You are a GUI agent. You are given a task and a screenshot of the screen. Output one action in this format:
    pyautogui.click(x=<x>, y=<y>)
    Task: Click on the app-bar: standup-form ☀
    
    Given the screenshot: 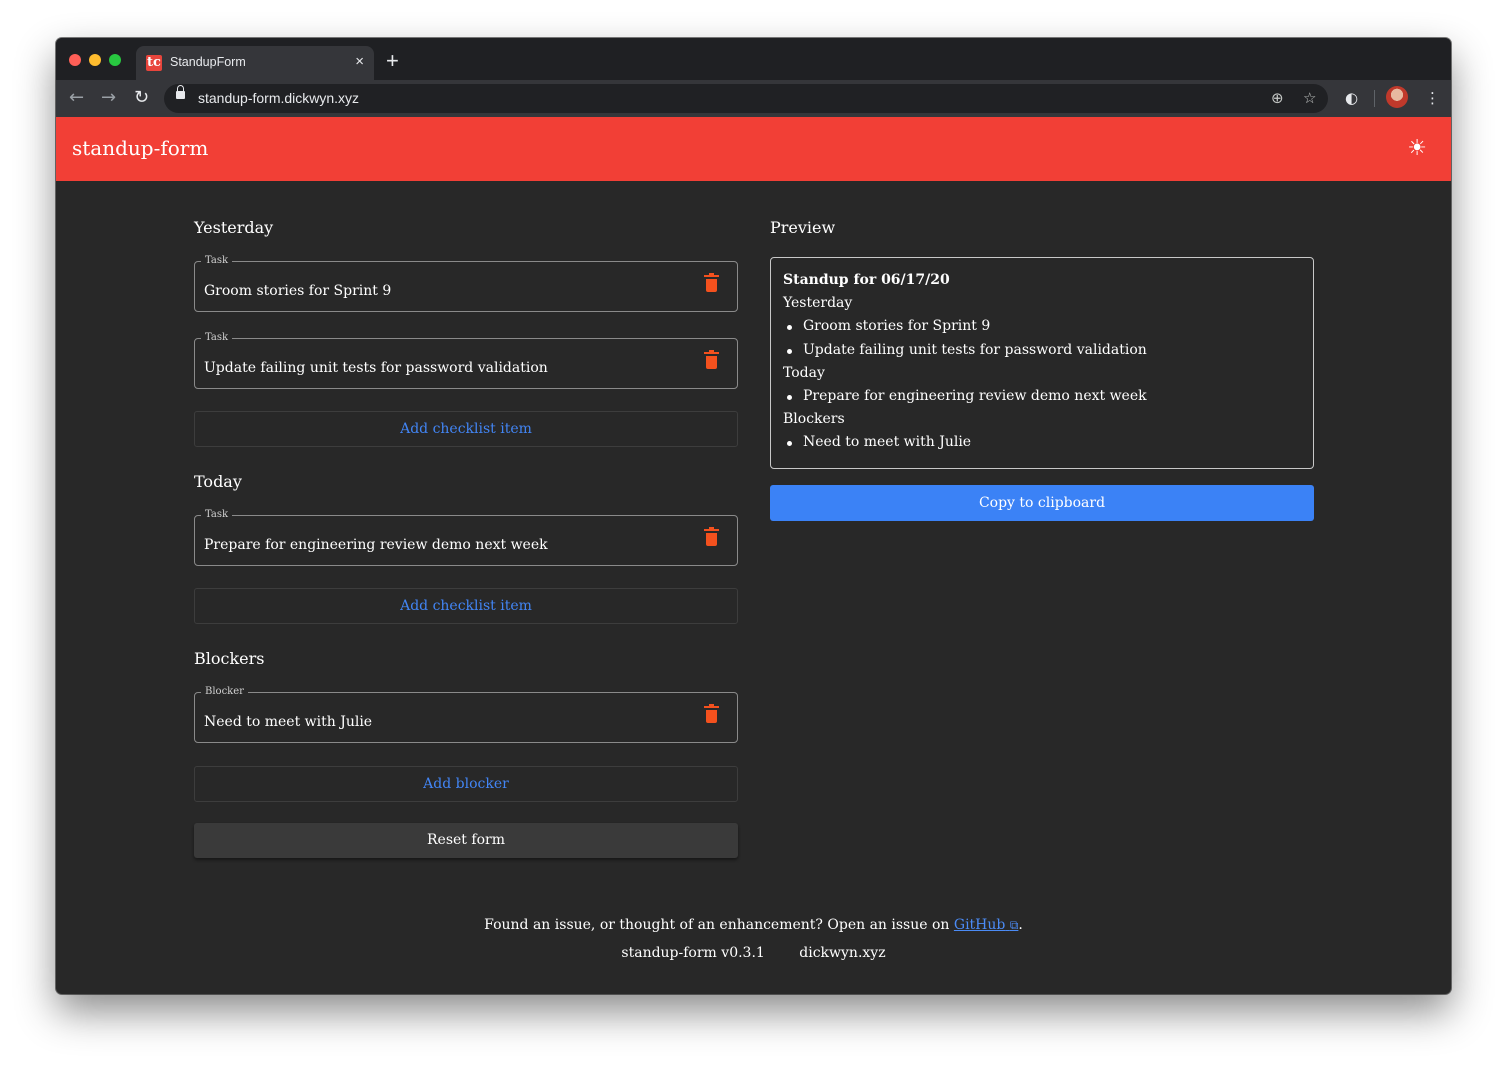 What is the action you would take?
    pyautogui.click(x=753, y=149)
    